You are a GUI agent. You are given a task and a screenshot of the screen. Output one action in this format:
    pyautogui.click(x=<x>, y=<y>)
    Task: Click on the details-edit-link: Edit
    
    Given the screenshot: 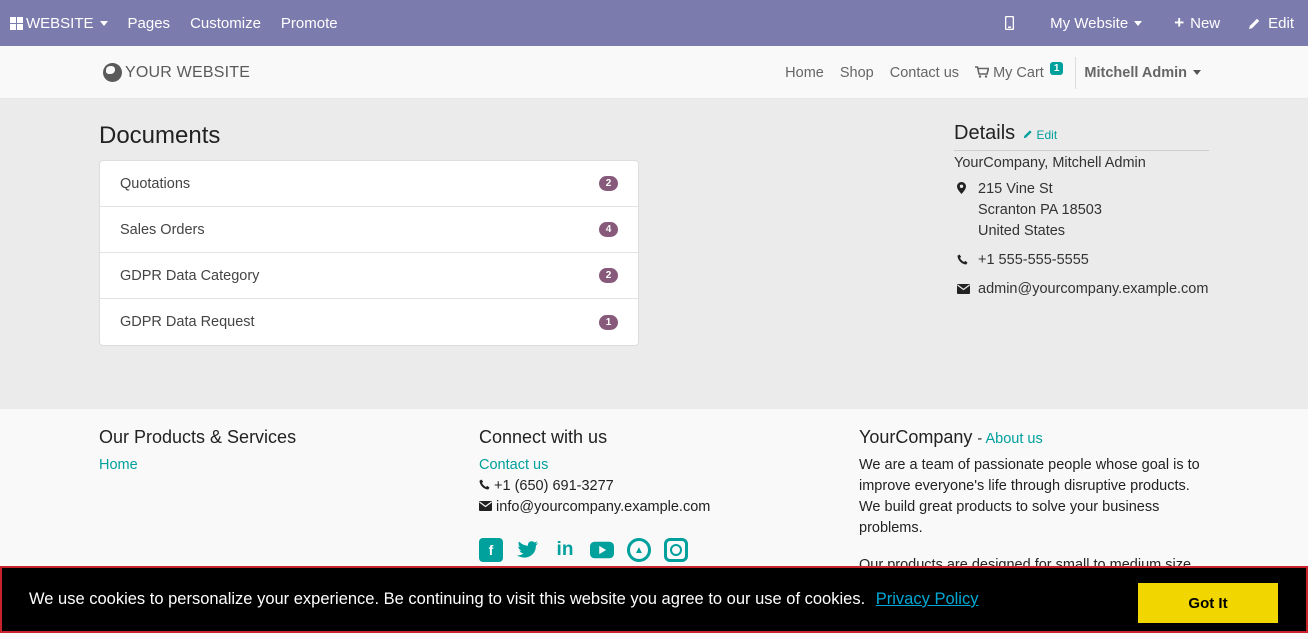 What is the action you would take?
    pyautogui.click(x=1040, y=135)
    